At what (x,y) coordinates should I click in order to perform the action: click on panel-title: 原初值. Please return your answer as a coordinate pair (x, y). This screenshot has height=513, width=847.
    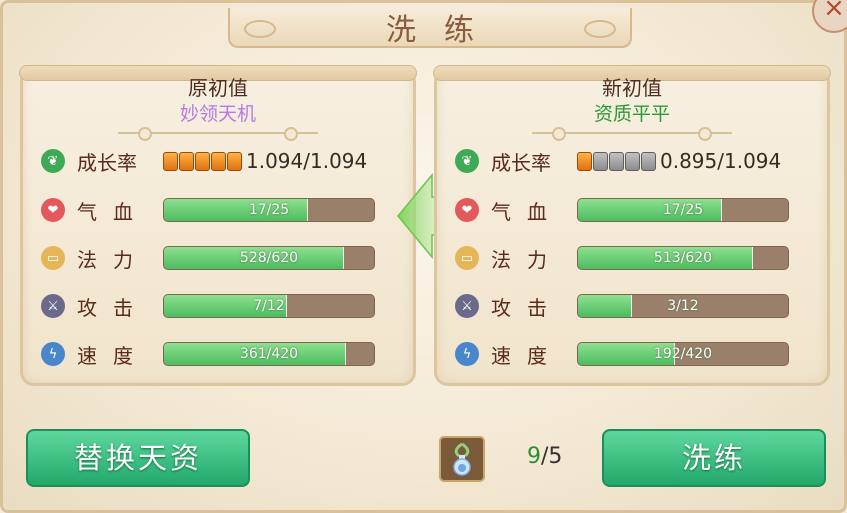
    Looking at the image, I should click on (218, 88).